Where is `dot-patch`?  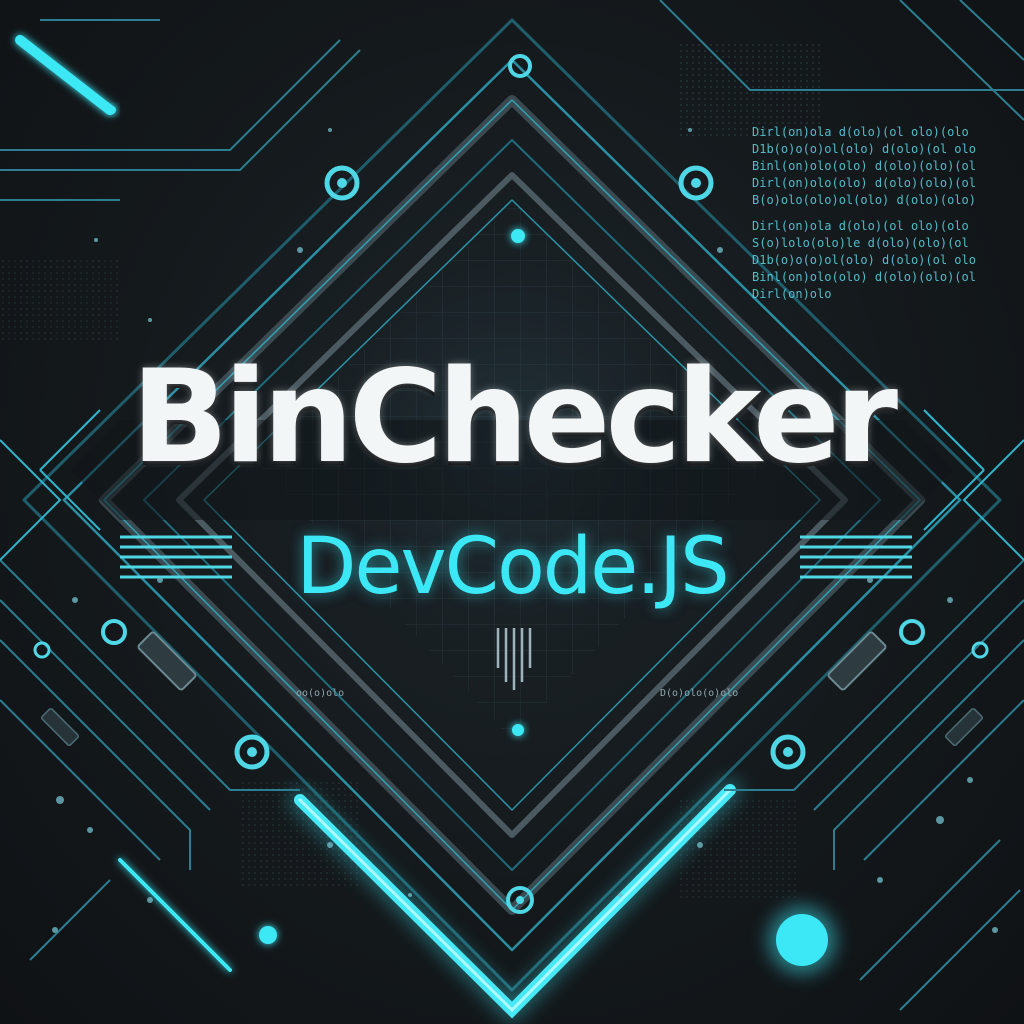
dot-patch is located at coordinates (60, 300).